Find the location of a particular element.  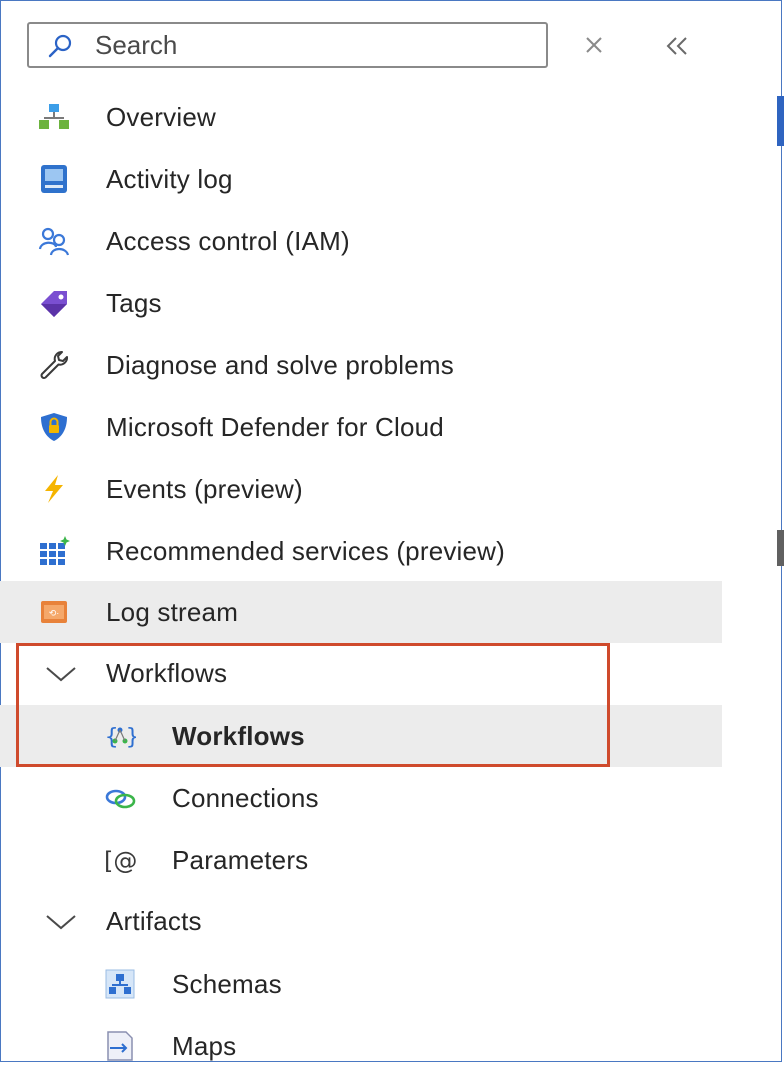

log-stream-icon: ⟲· is located at coordinates (54, 612).